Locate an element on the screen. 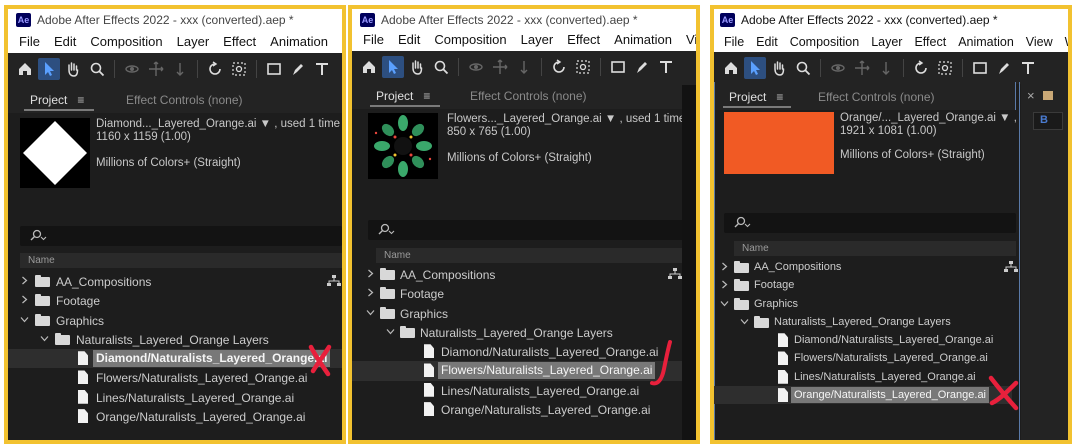 The width and height of the screenshot is (1076, 448). menu-window: W is located at coordinates (1063, 42).